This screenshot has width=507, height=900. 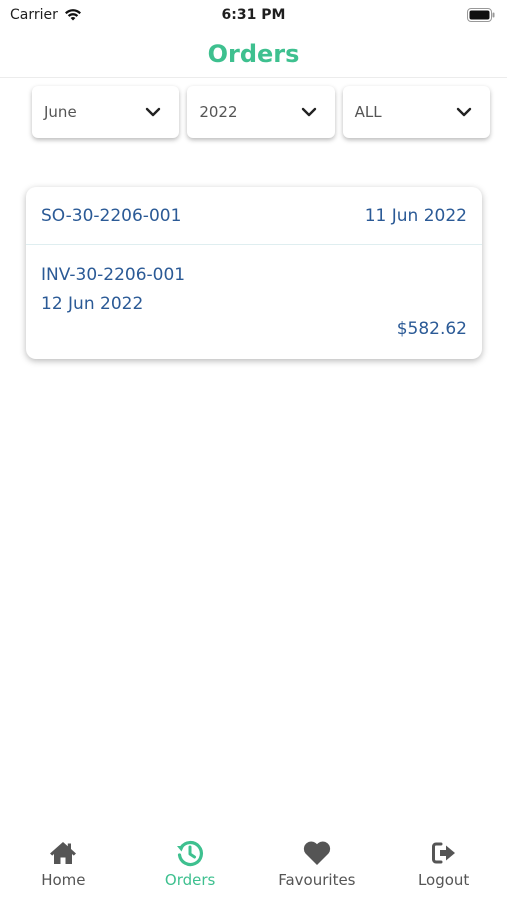 I want to click on invoice-number: INV-30-2206-001, so click(x=113, y=275).